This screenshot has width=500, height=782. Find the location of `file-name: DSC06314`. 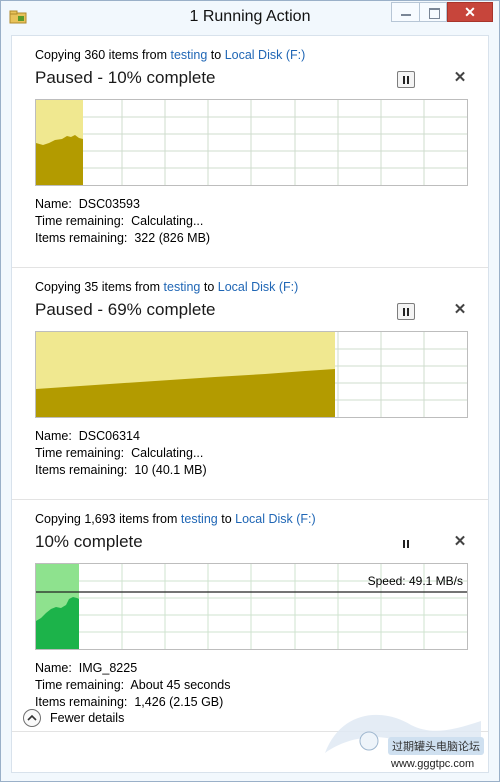

file-name: DSC06314 is located at coordinates (109, 436).